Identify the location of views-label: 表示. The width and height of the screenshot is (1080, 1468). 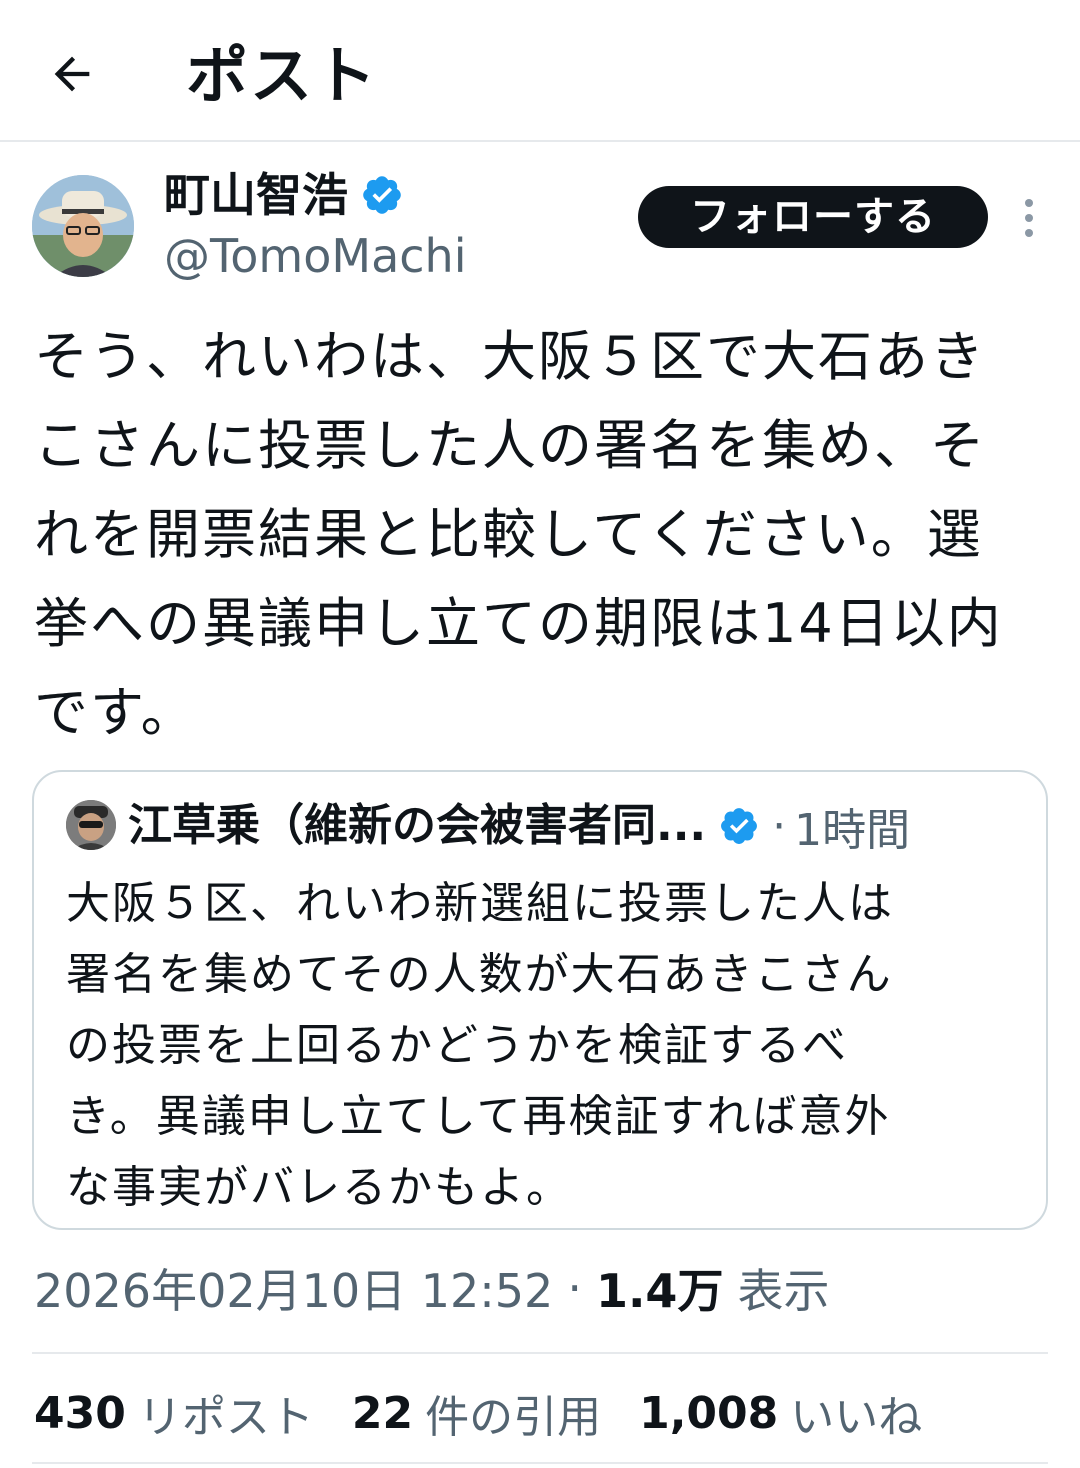
(783, 1291).